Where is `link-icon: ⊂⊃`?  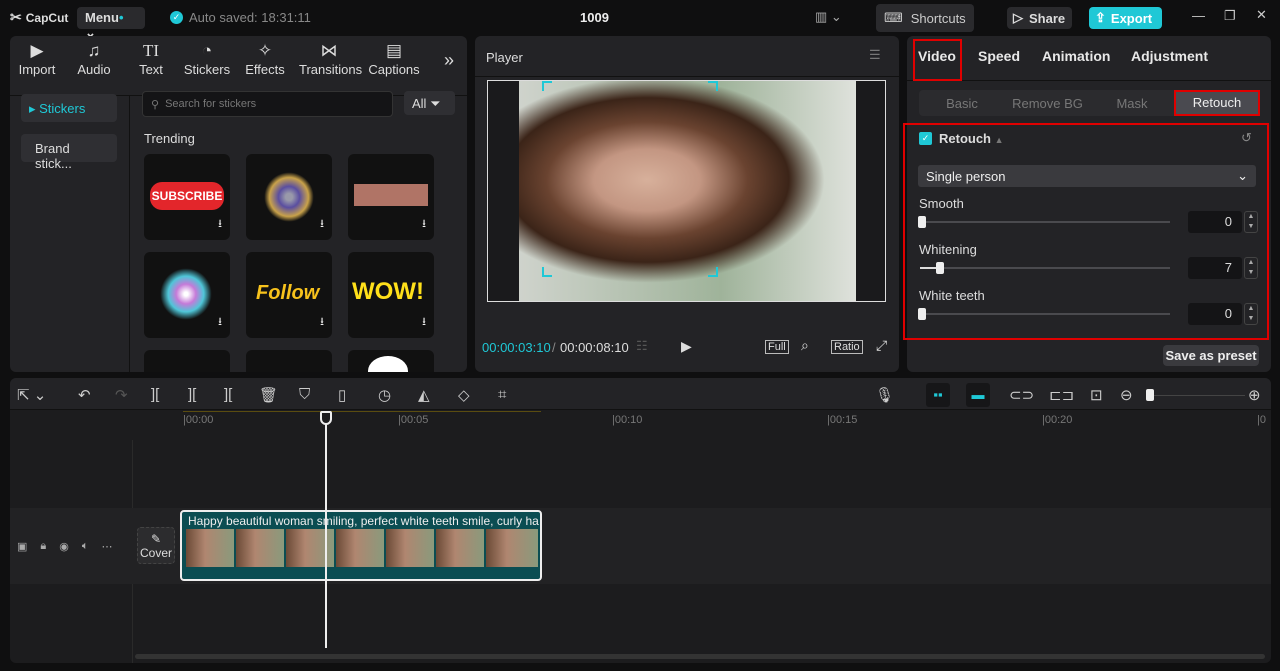 link-icon: ⊂⊃ is located at coordinates (1021, 395).